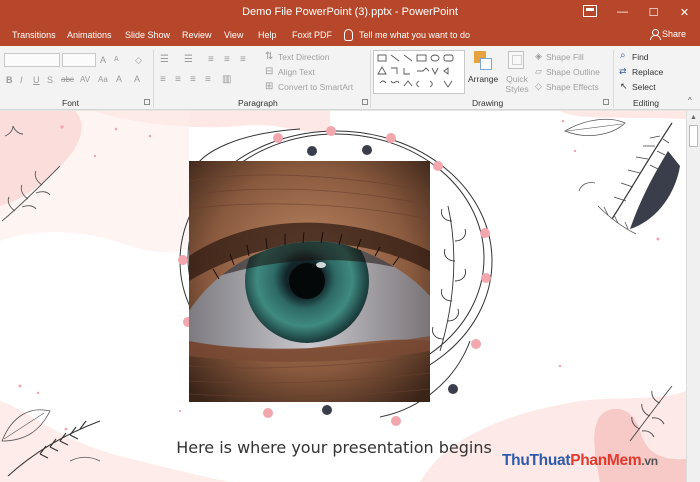 This screenshot has width=700, height=482. I want to click on find-icon: ⌕, so click(623, 55).